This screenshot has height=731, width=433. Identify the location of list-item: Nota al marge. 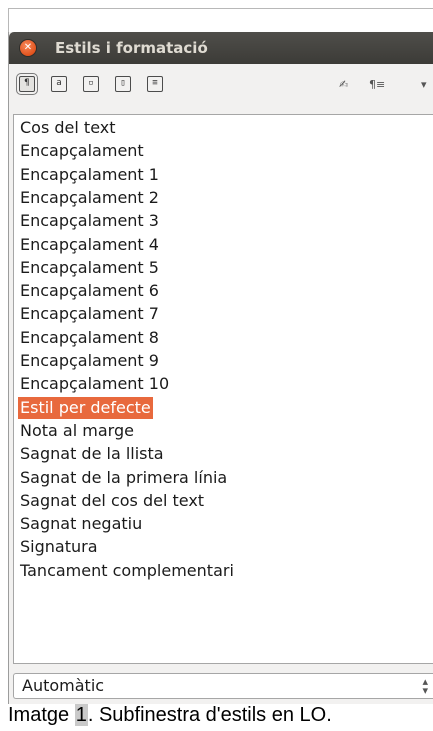
(77, 431).